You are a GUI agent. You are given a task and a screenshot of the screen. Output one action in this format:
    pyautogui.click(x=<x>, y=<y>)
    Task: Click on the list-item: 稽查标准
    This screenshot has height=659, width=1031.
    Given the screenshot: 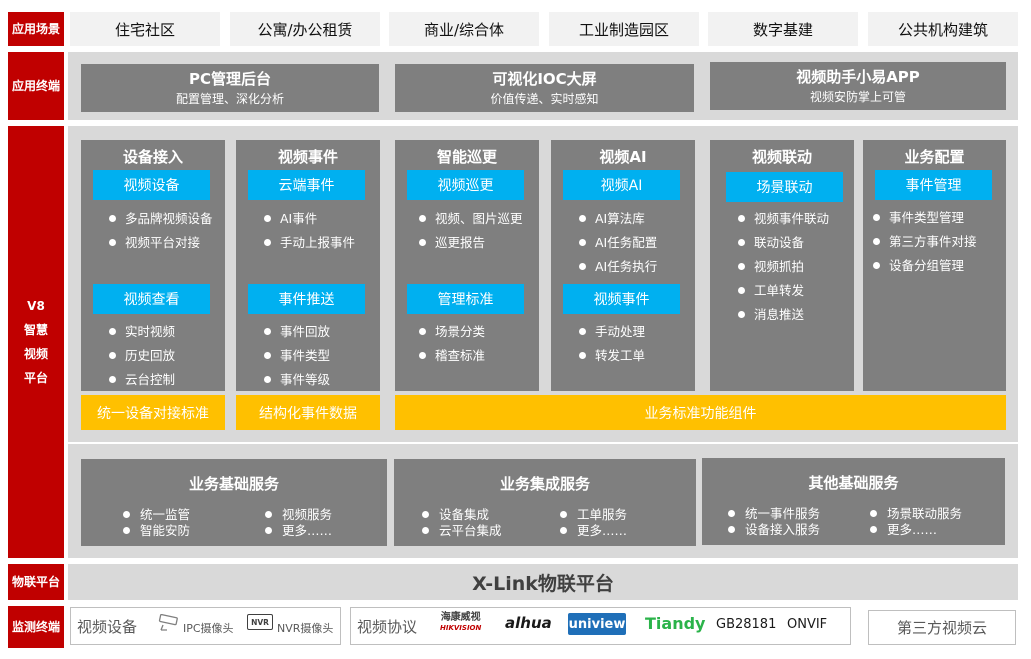 What is the action you would take?
    pyautogui.click(x=452, y=354)
    